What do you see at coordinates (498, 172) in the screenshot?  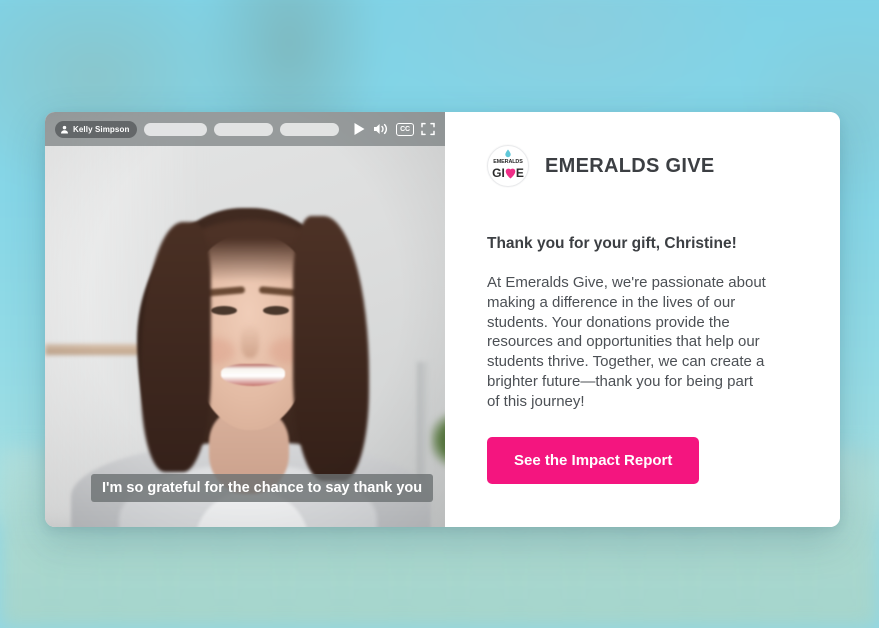 I see `logo-gi-text: GI` at bounding box center [498, 172].